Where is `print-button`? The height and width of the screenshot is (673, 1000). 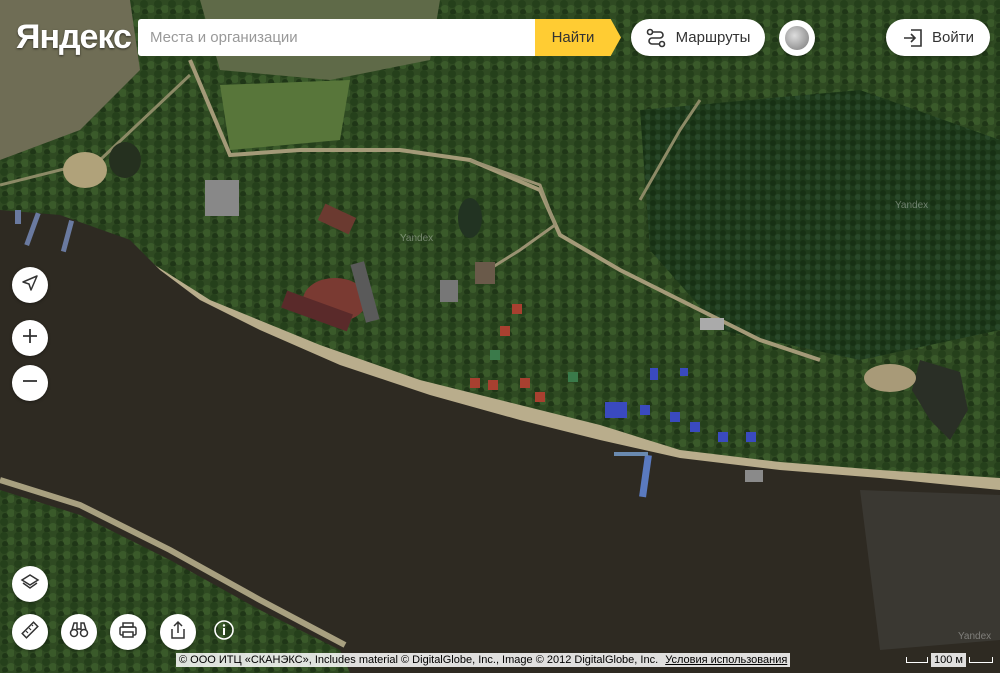 print-button is located at coordinates (128, 632).